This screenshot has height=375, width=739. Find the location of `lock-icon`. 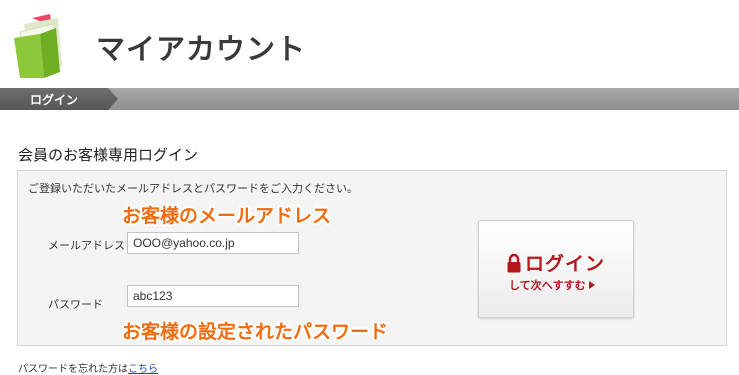

lock-icon is located at coordinates (514, 263).